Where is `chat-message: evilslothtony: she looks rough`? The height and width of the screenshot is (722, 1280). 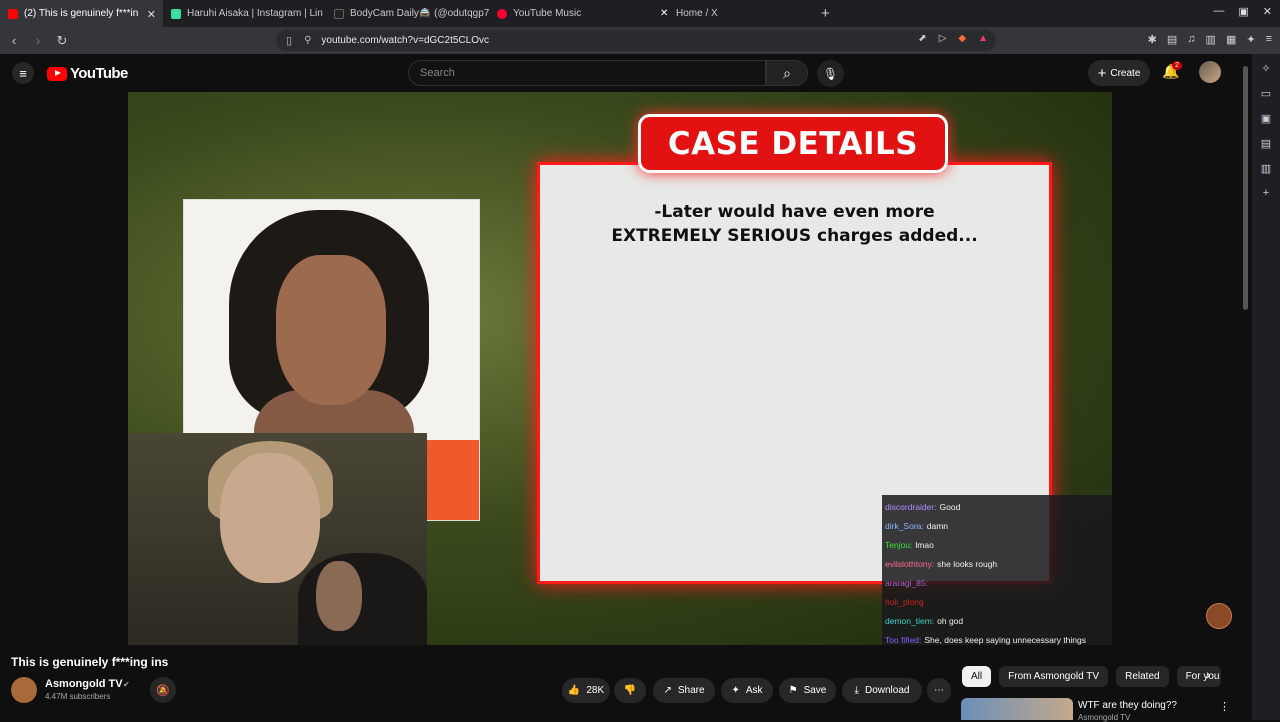 chat-message: evilslothtony: she looks rough is located at coordinates (997, 564).